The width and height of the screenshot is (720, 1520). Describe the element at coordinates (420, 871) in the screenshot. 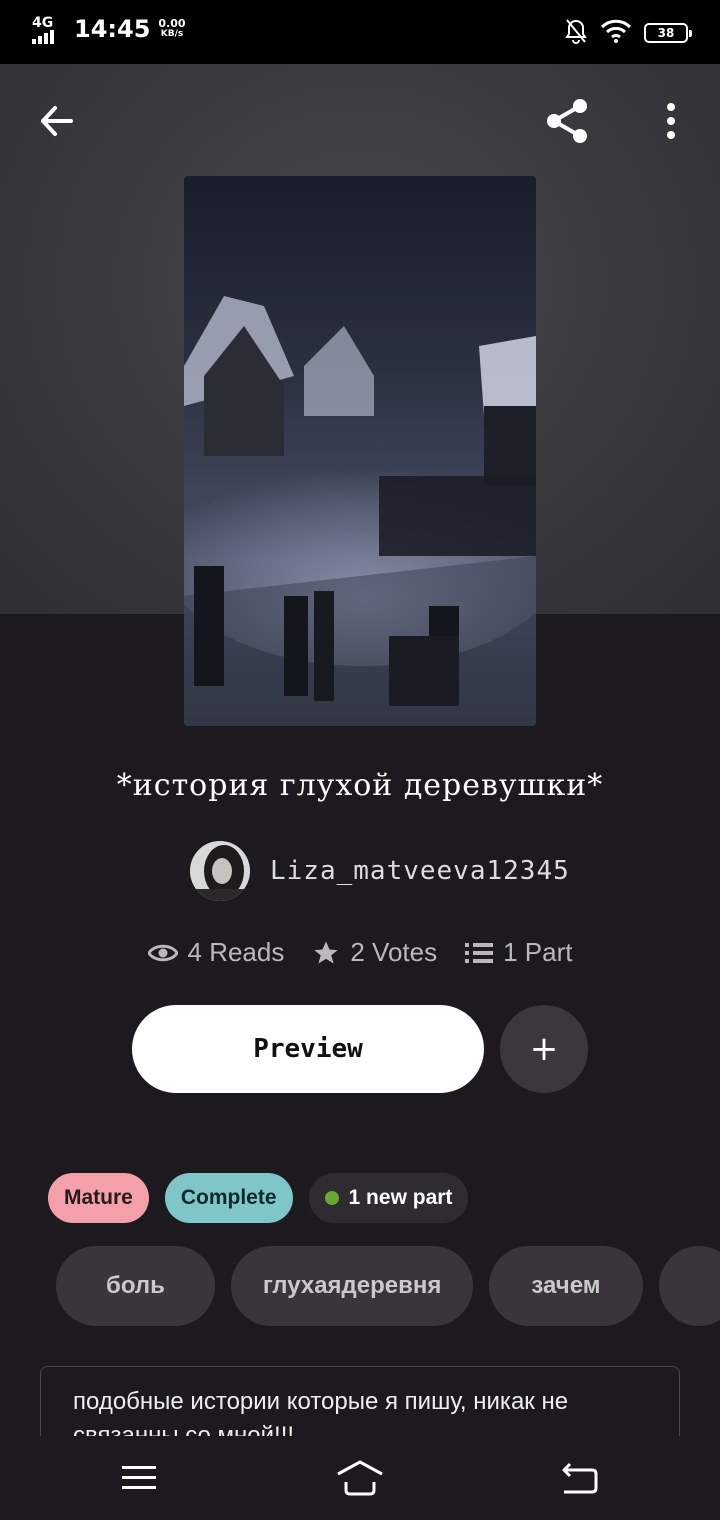

I see `author-name: Liza_matveeva12345` at that location.